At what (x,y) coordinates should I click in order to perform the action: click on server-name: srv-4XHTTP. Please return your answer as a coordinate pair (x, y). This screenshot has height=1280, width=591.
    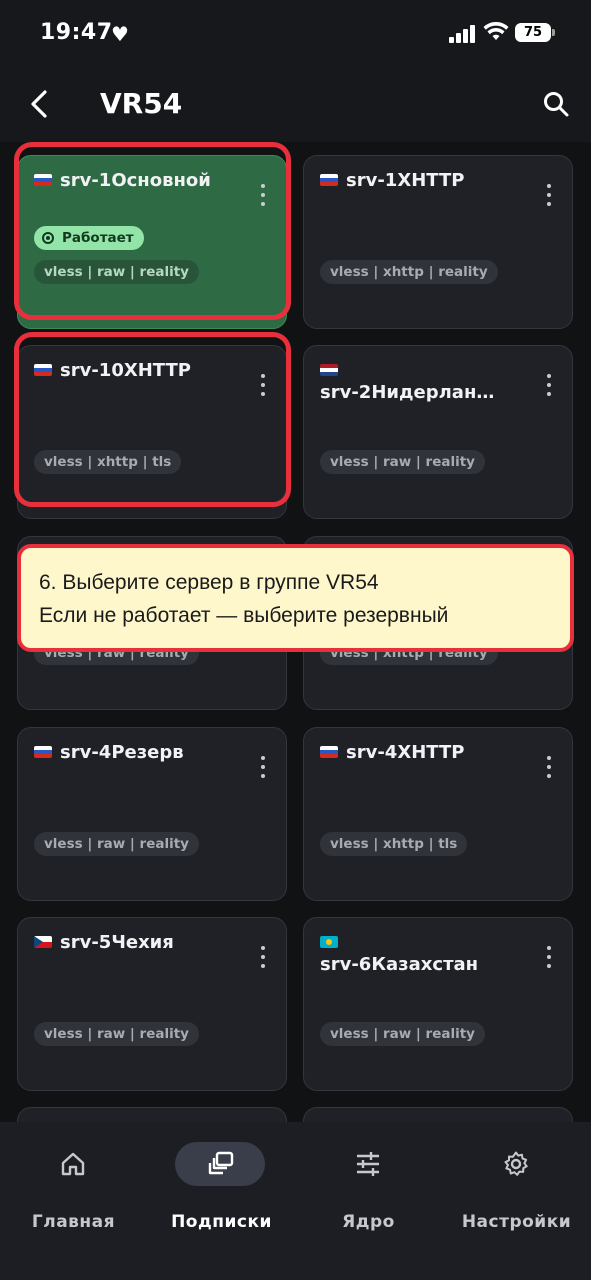
    Looking at the image, I should click on (405, 752).